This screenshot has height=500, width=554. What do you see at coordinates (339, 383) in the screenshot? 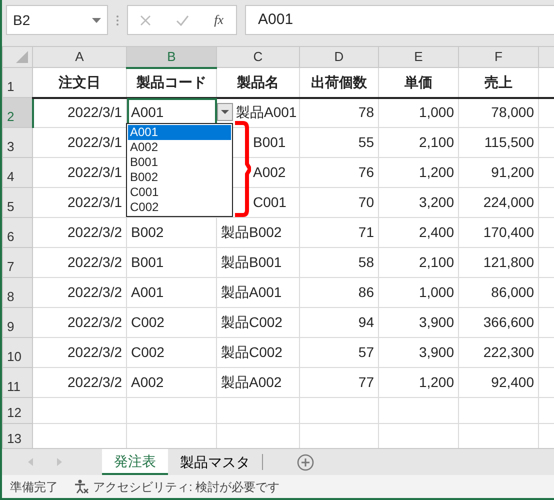
I see `table-cell: 77` at bounding box center [339, 383].